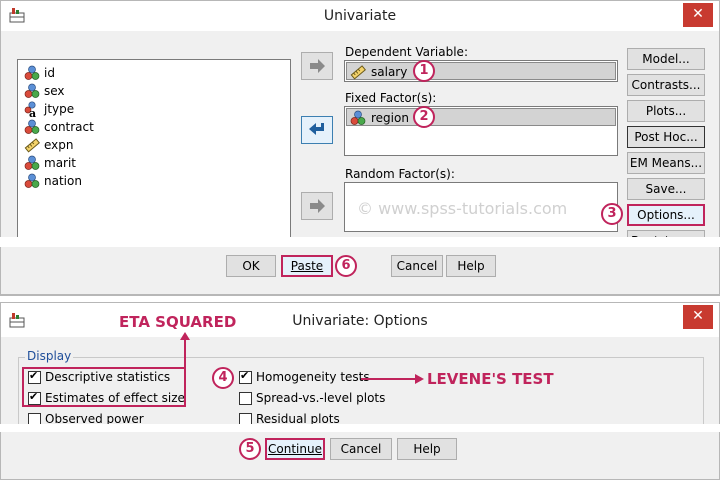  I want to click on levenes-test-annotation: LEVENE'S TEST, so click(490, 379).